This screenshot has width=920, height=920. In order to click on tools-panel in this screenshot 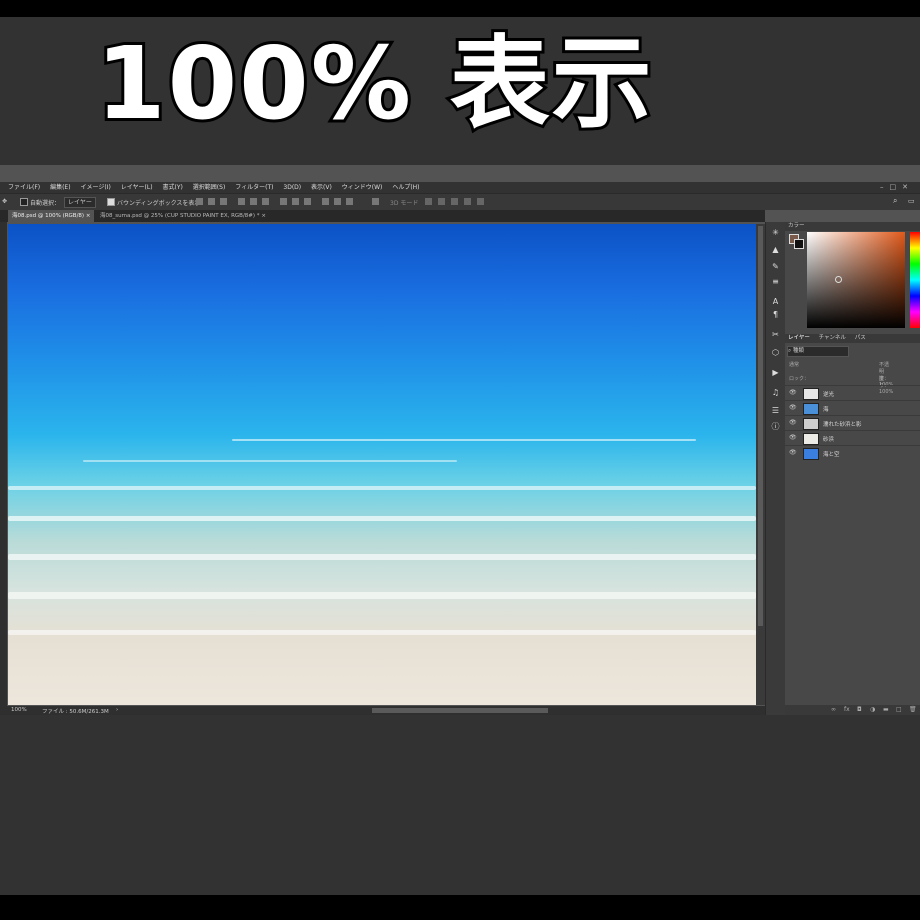, I will do `click(3, 464)`.